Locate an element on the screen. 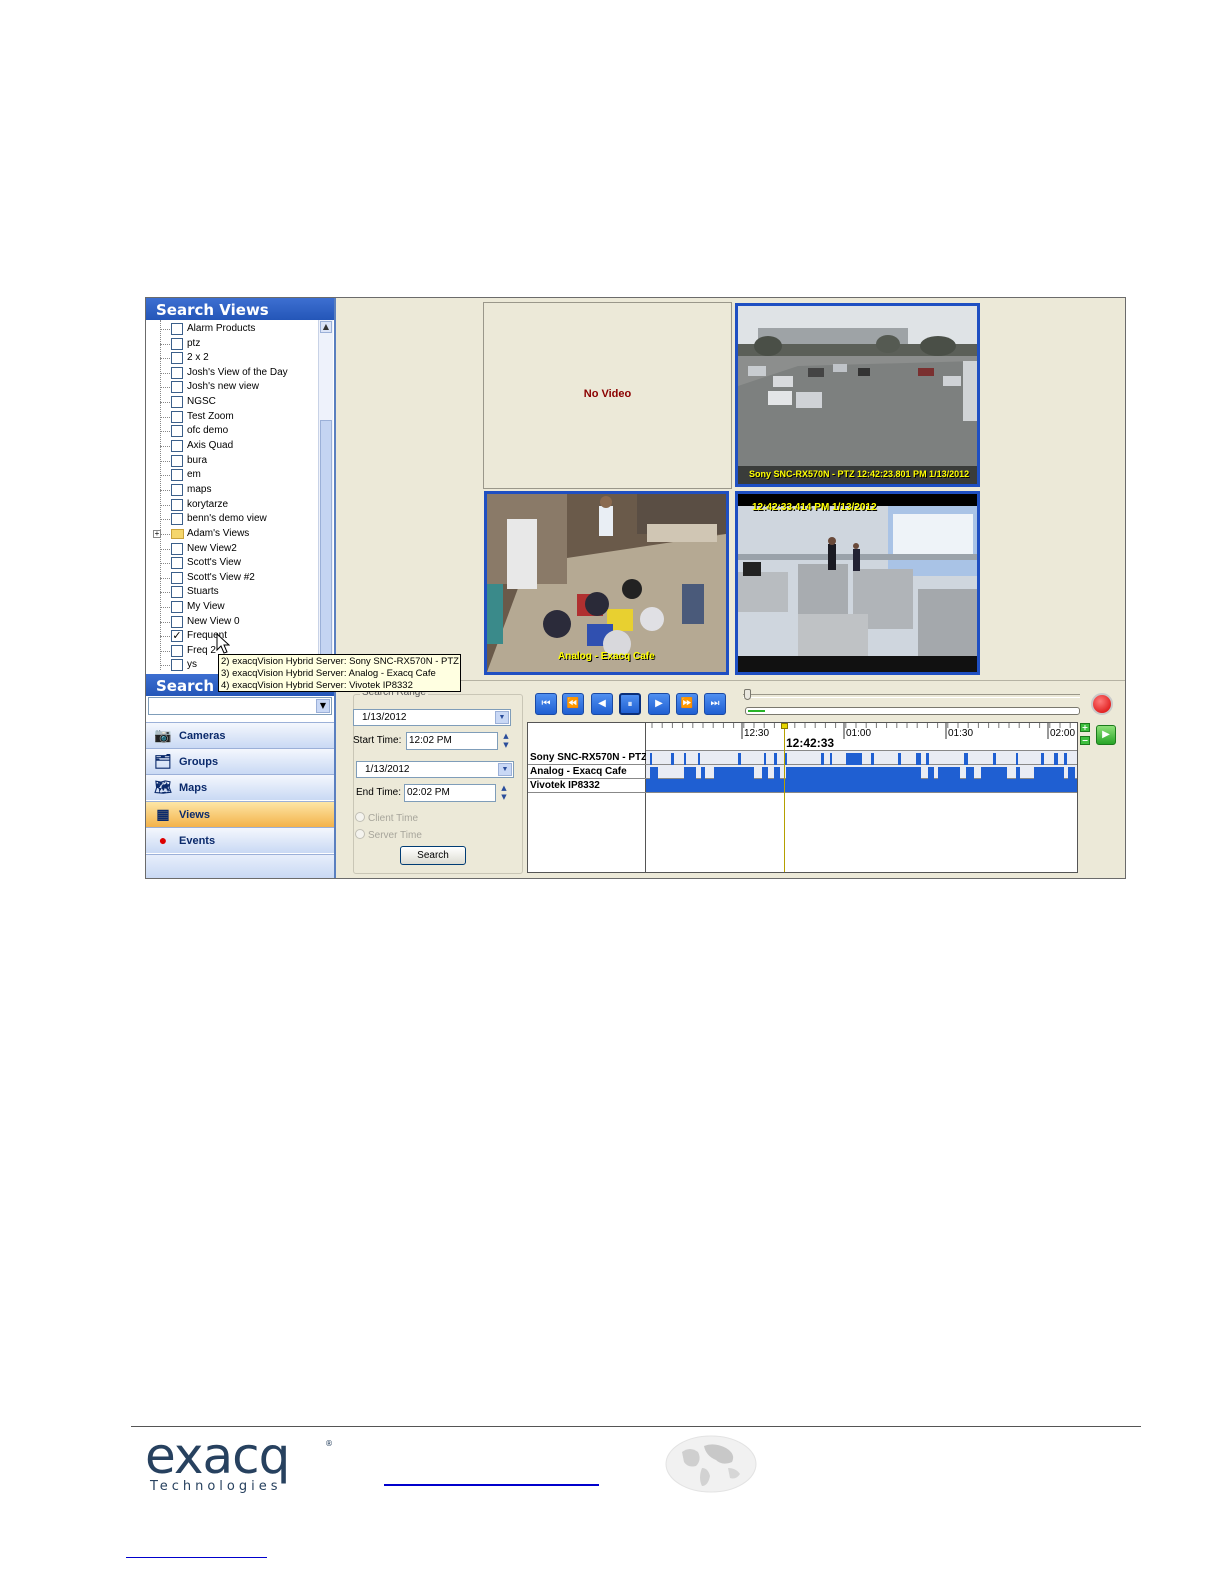 Image resolution: width=1224 pixels, height=1584 pixels. end-date-dropdown: 1/13/2012 ▼ is located at coordinates (435, 769).